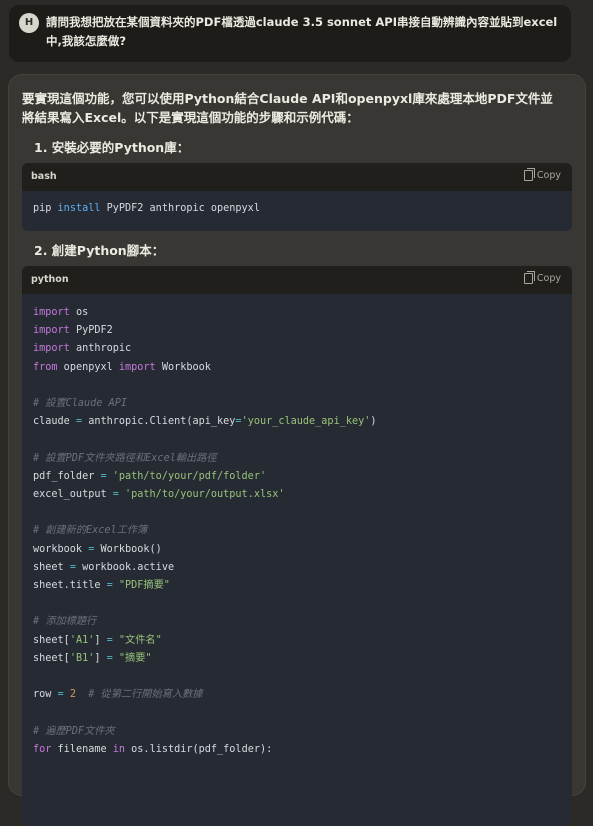  What do you see at coordinates (99, 250) in the screenshot?
I see `step-2-heading: 2. 創建Python腳本：` at bounding box center [99, 250].